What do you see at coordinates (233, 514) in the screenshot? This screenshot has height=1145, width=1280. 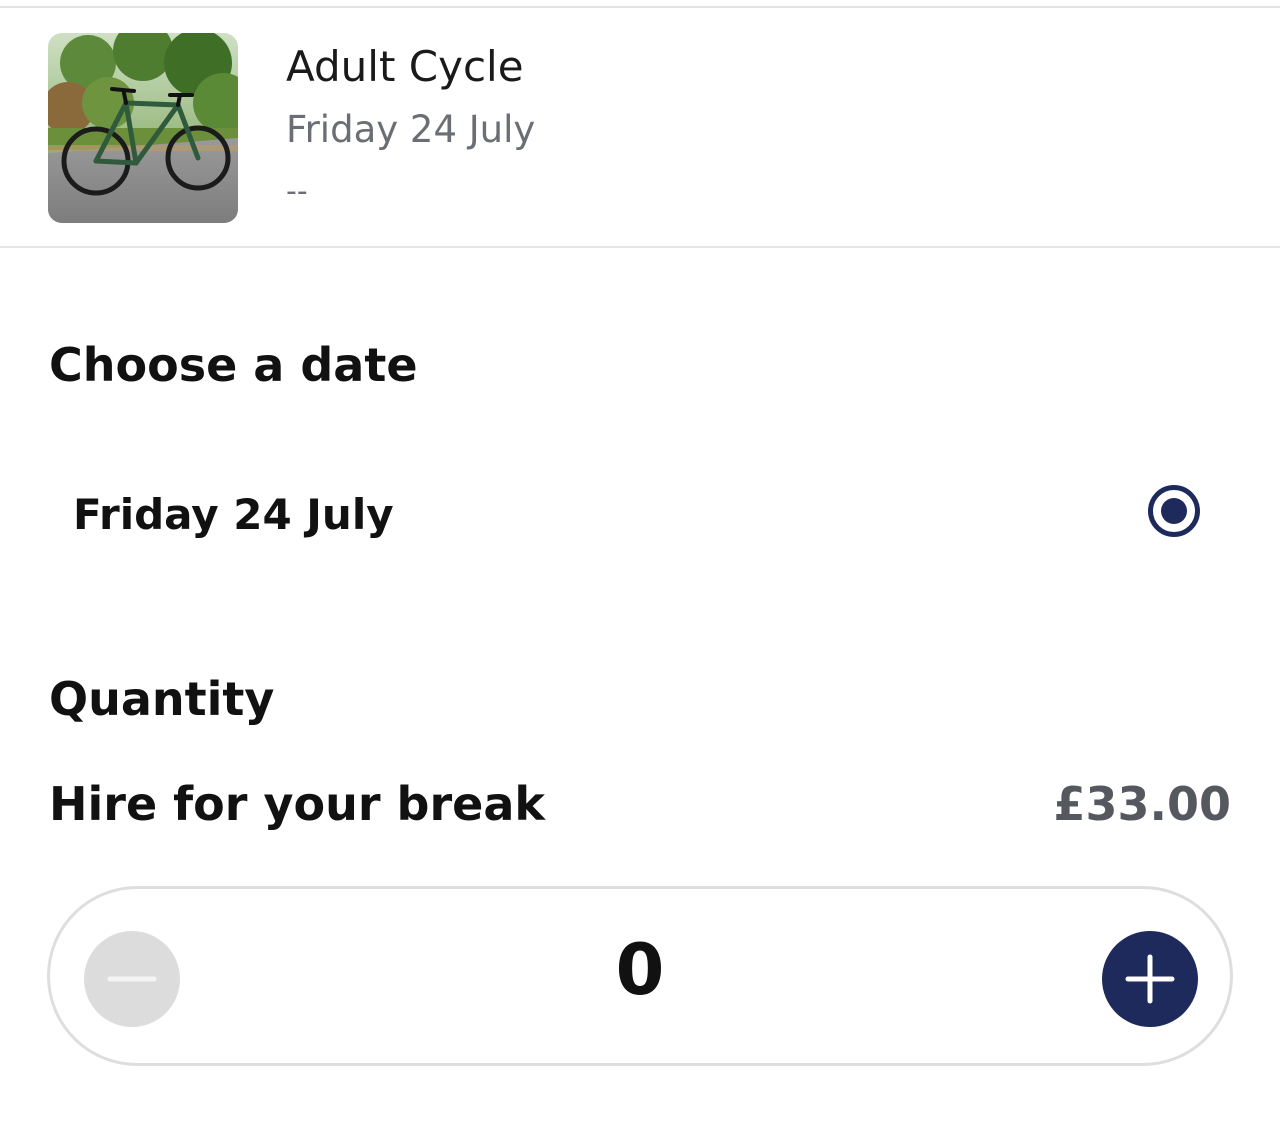 I see `date-option-label: Friday 24 July` at bounding box center [233, 514].